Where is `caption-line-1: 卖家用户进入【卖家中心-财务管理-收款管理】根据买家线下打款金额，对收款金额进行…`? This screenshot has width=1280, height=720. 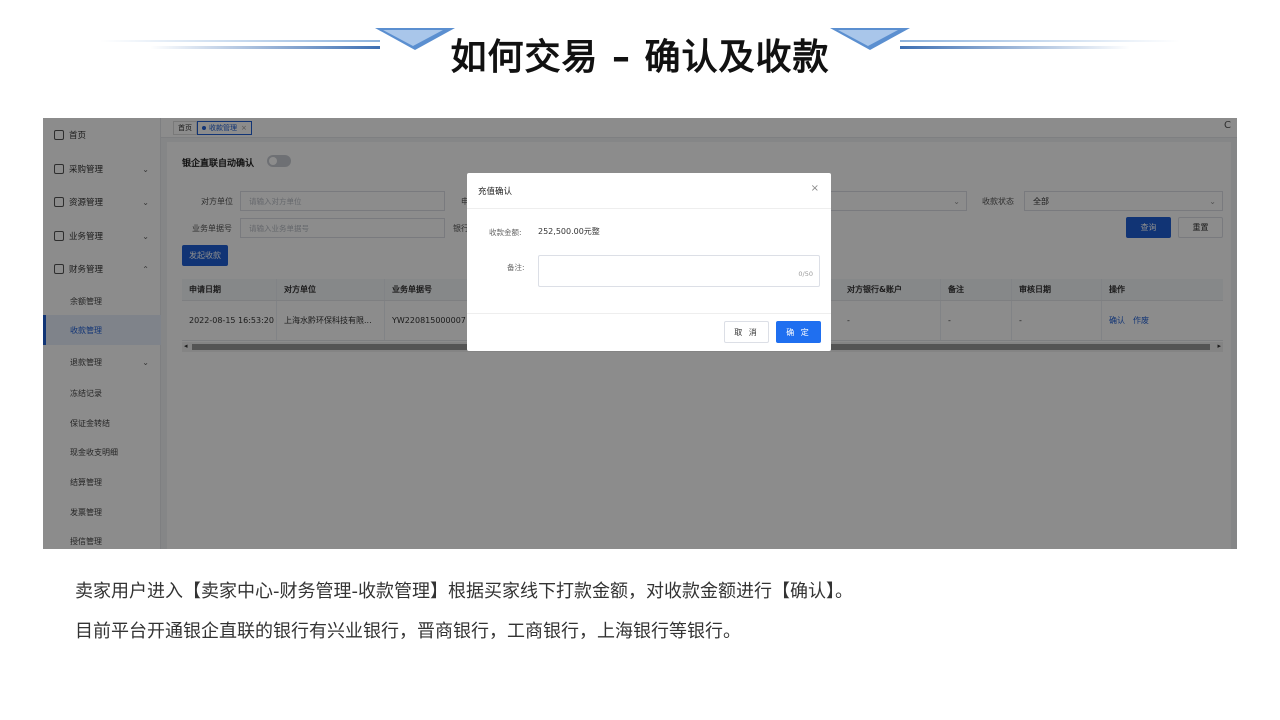 caption-line-1: 卖家用户进入【卖家中心-财务管理-收款管理】根据买家线下打款金额，对收款金额进行… is located at coordinates (464, 591).